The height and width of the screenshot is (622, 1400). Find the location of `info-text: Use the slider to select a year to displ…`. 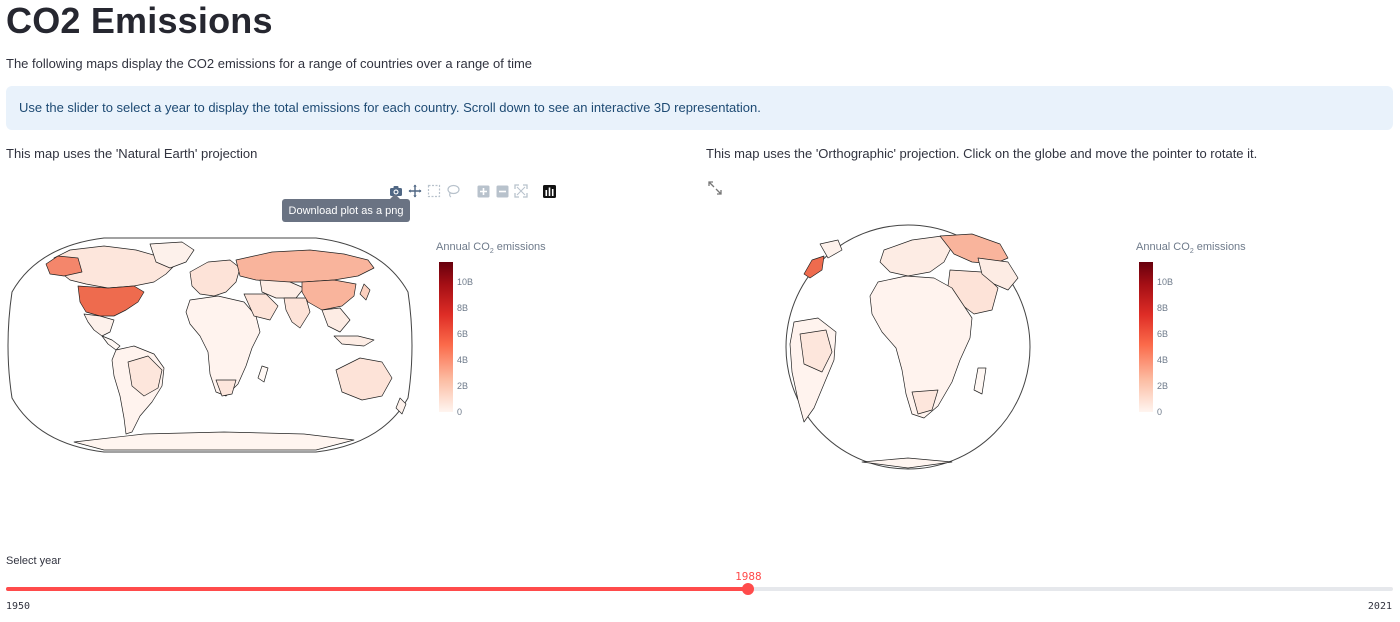

info-text: Use the slider to select a year to displ… is located at coordinates (390, 107).